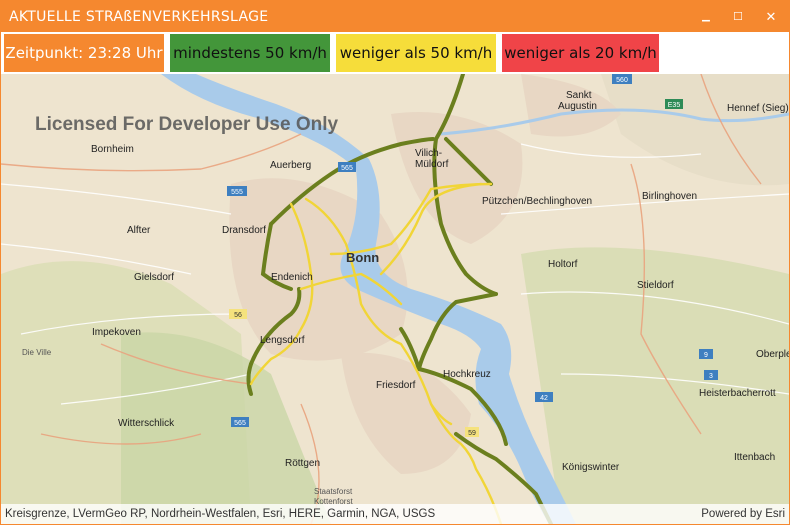 The width and height of the screenshot is (790, 525). Describe the element at coordinates (622, 80) in the screenshot. I see `shield-560-label: 560` at that location.